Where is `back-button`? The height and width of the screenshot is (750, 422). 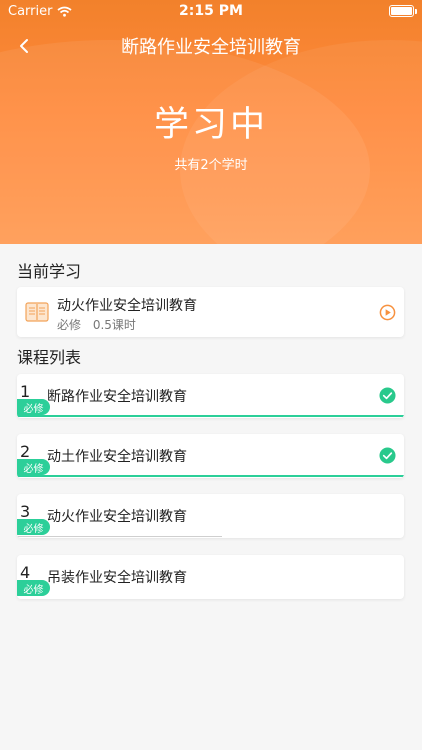 back-button is located at coordinates (24, 46).